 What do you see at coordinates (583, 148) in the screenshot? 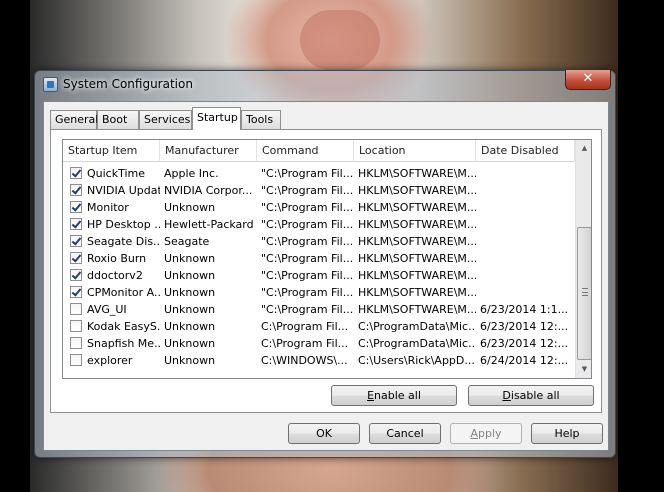
I see `scroll-up-icon: ▲` at bounding box center [583, 148].